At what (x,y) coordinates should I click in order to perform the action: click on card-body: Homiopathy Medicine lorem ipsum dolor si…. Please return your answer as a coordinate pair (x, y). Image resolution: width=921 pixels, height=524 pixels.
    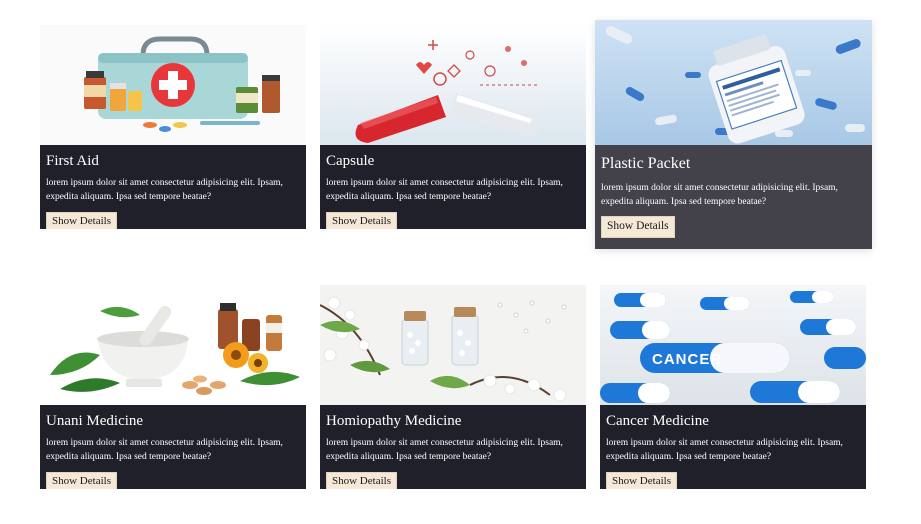
    Looking at the image, I should click on (453, 447).